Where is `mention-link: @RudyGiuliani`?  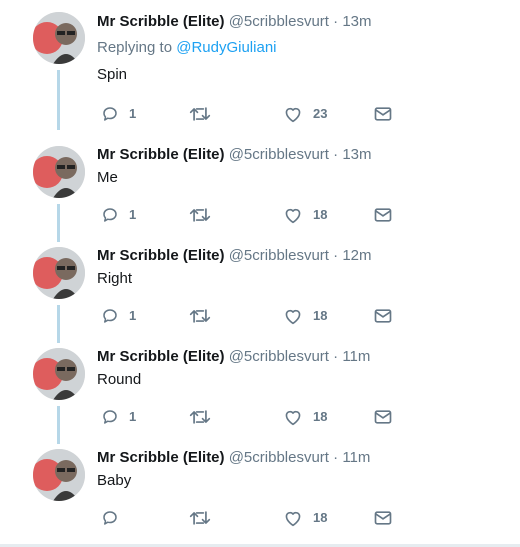 mention-link: @RudyGiuliani is located at coordinates (226, 47).